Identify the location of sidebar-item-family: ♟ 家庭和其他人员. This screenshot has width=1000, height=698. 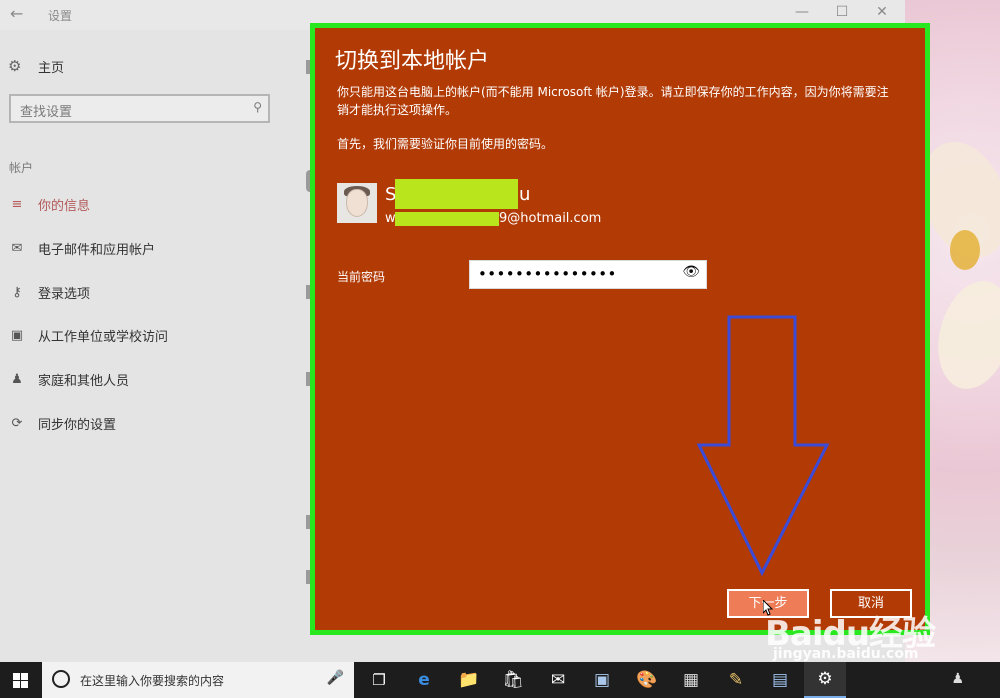
(68, 379).